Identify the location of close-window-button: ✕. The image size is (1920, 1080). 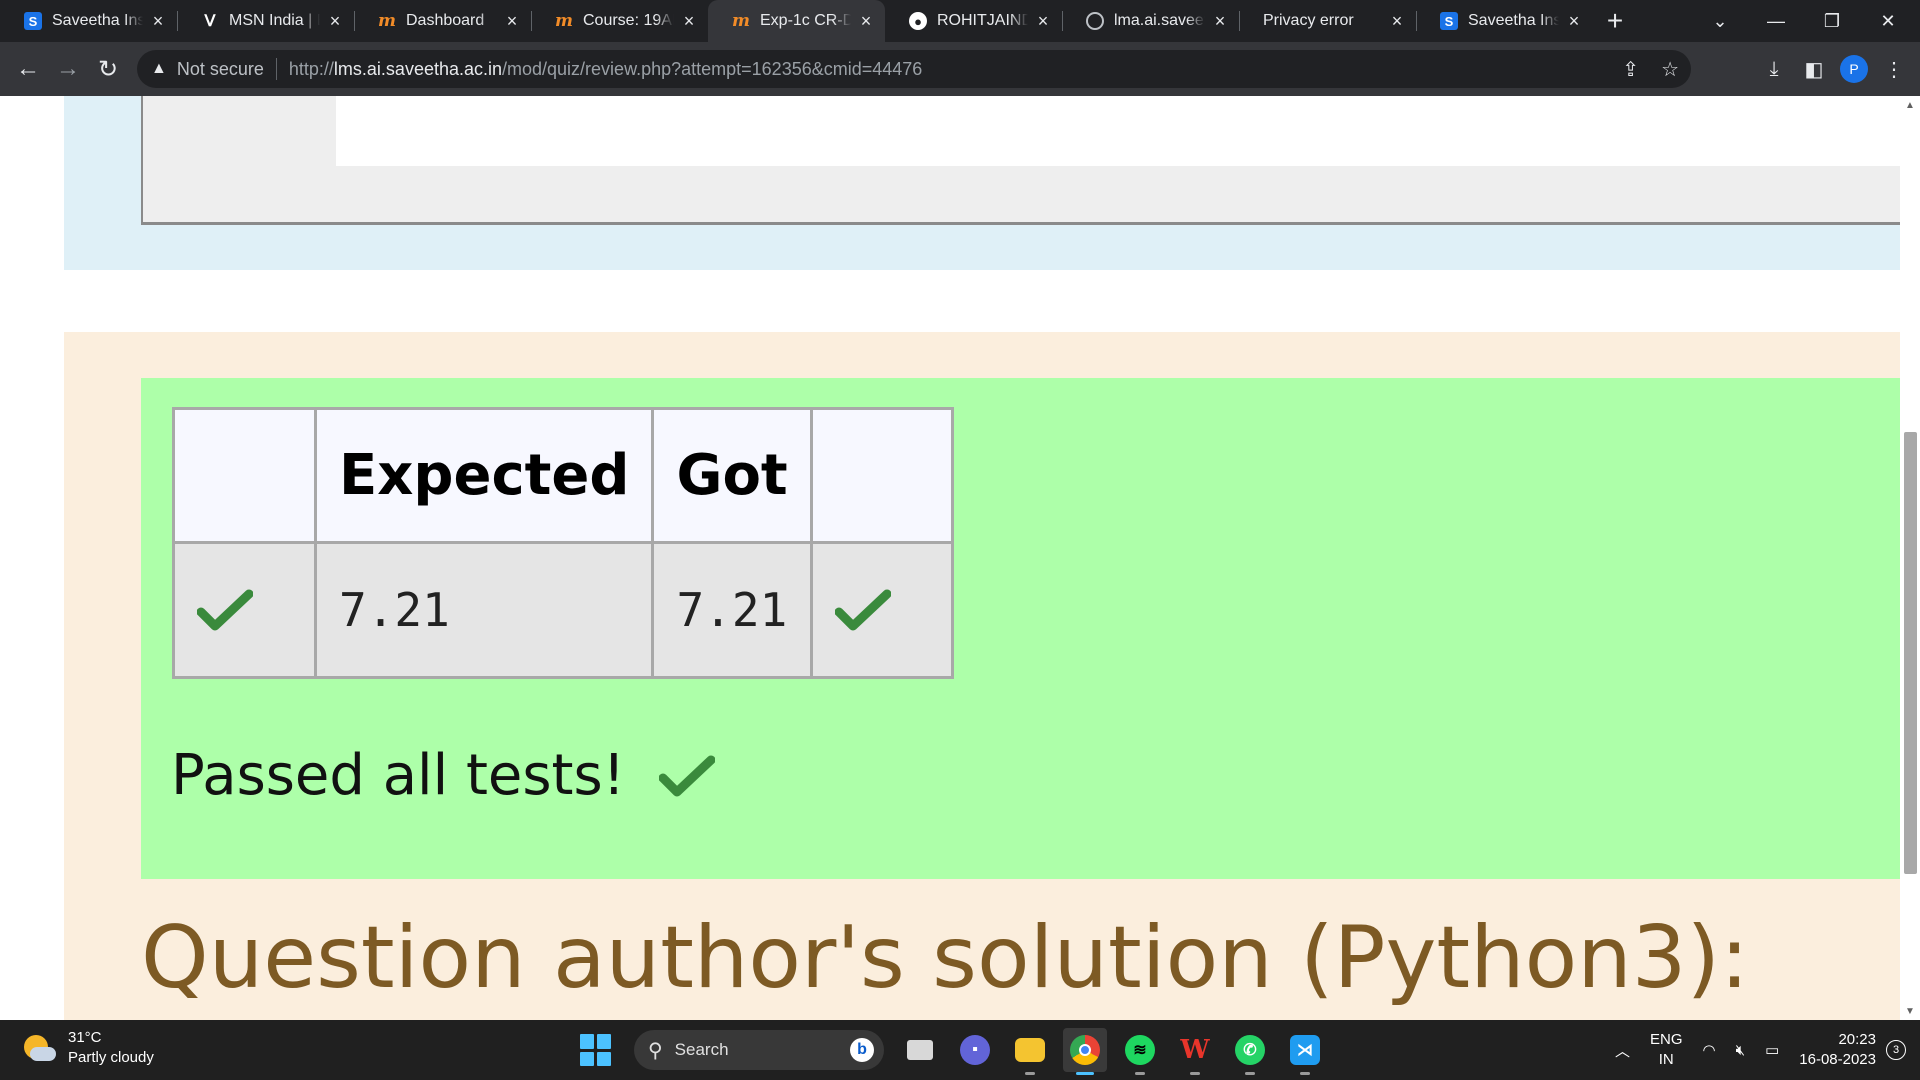
(1888, 21).